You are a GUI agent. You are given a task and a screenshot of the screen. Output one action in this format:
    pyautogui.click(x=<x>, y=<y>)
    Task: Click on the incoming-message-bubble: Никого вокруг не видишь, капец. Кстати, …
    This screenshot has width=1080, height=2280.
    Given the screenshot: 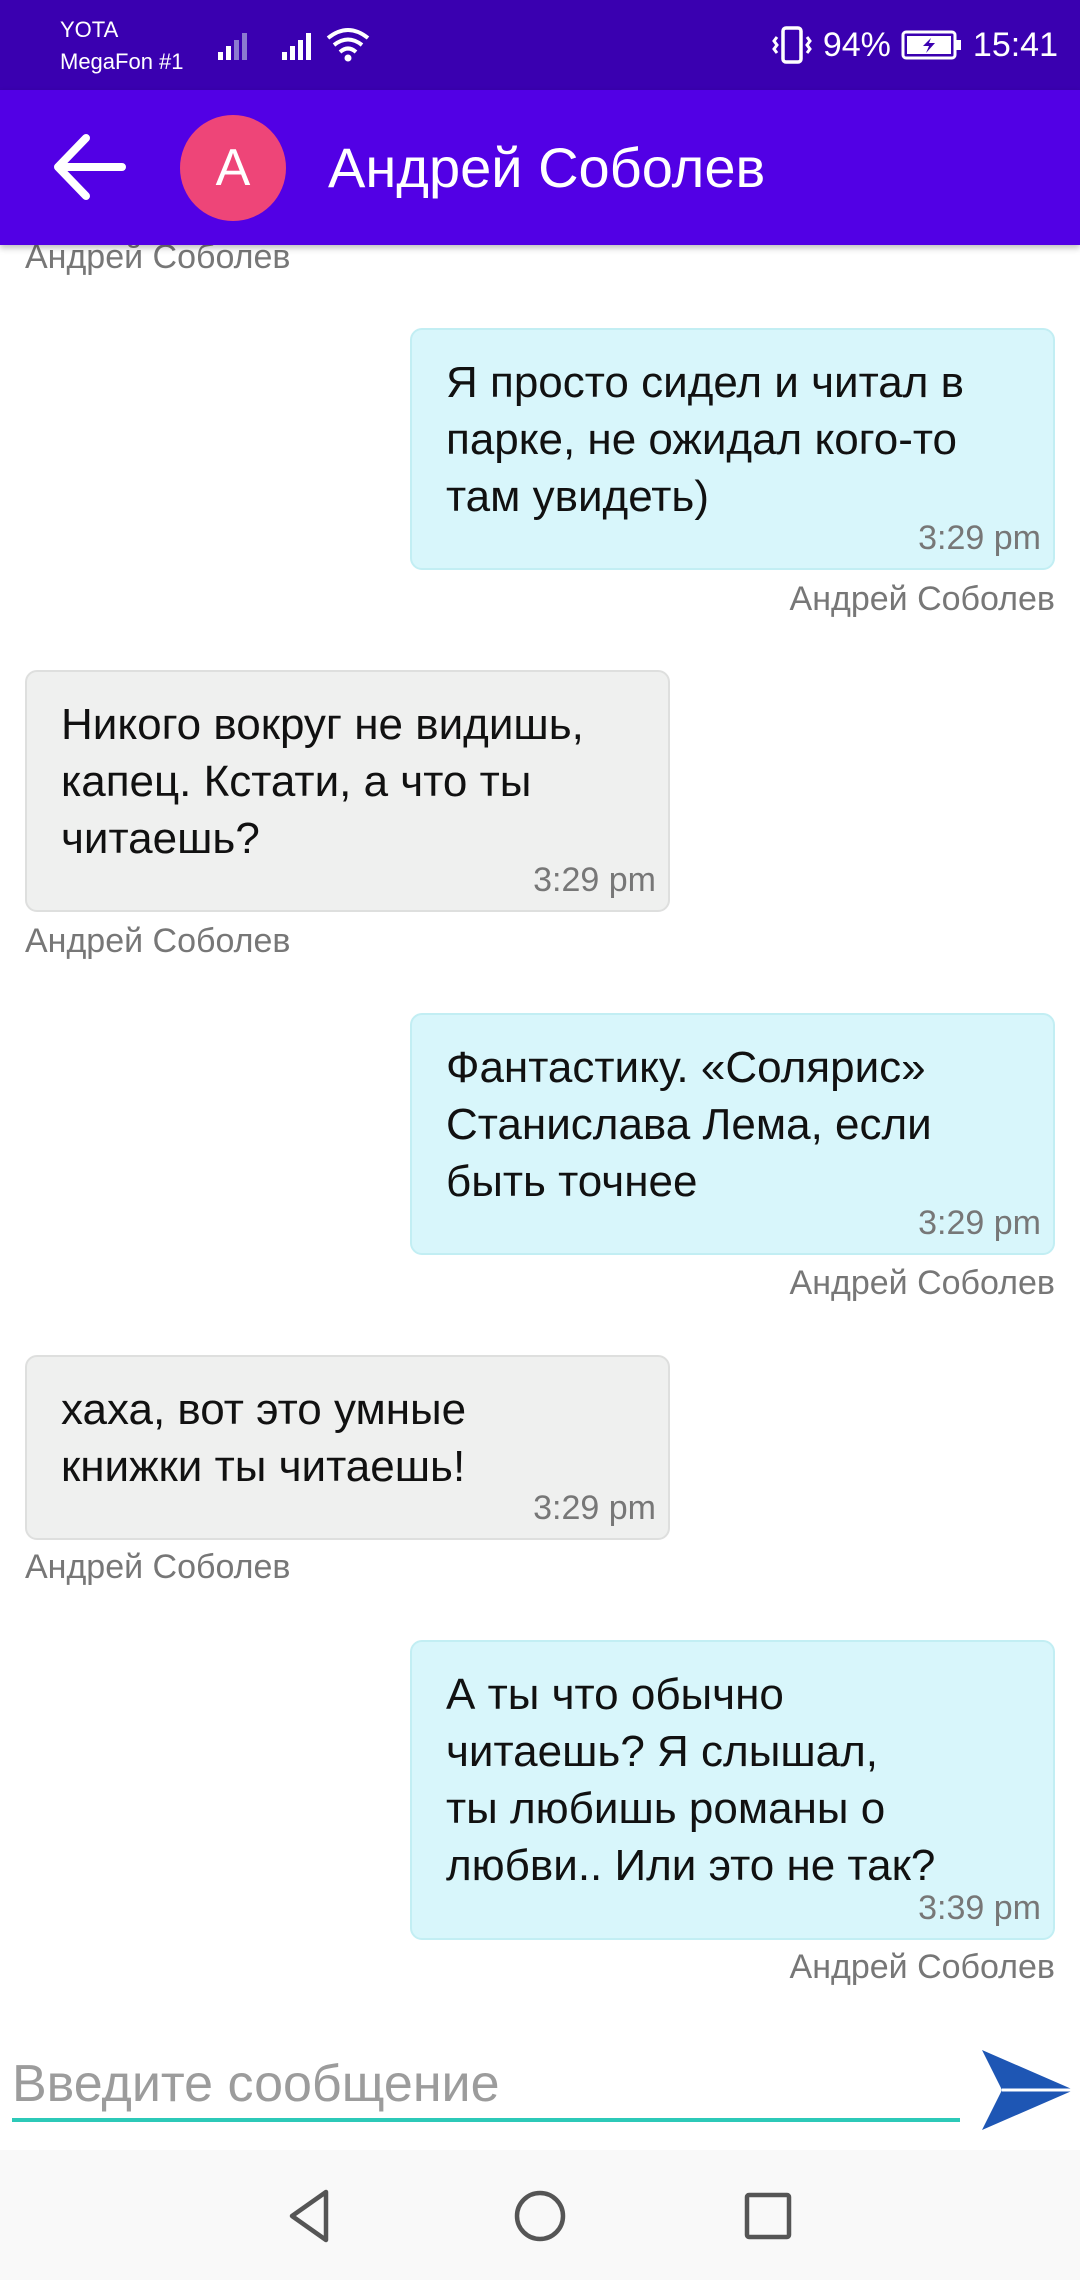 What is the action you would take?
    pyautogui.click(x=347, y=791)
    